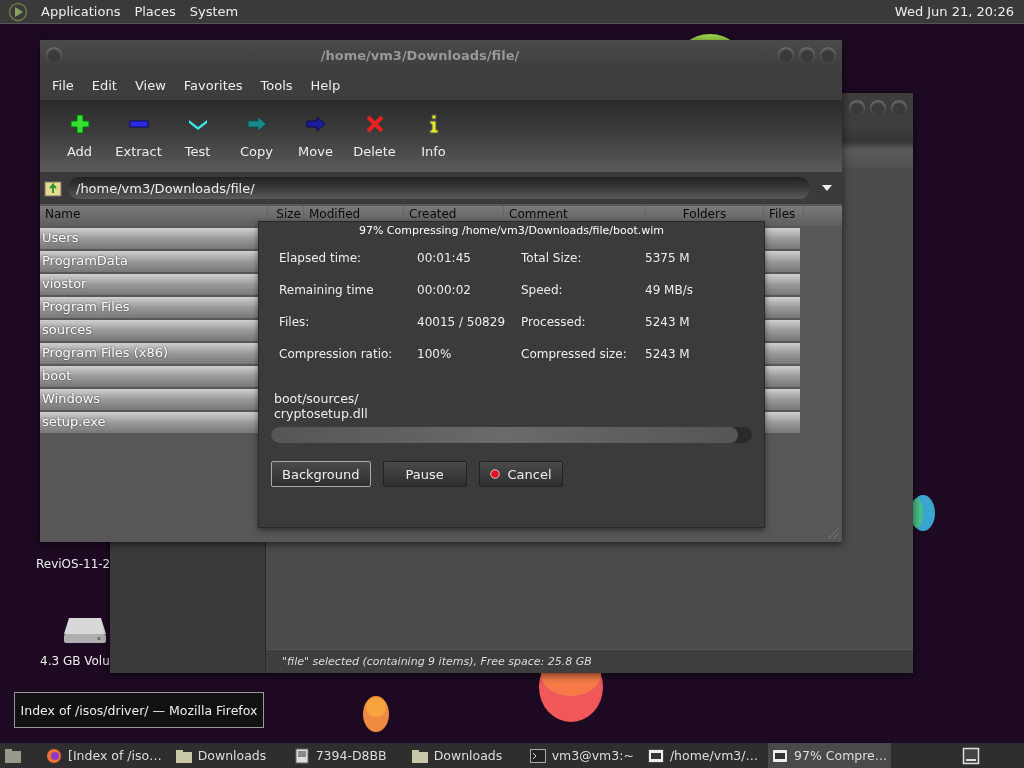 The width and height of the screenshot is (1024, 768). What do you see at coordinates (18, 11) in the screenshot?
I see `logo-icon` at bounding box center [18, 11].